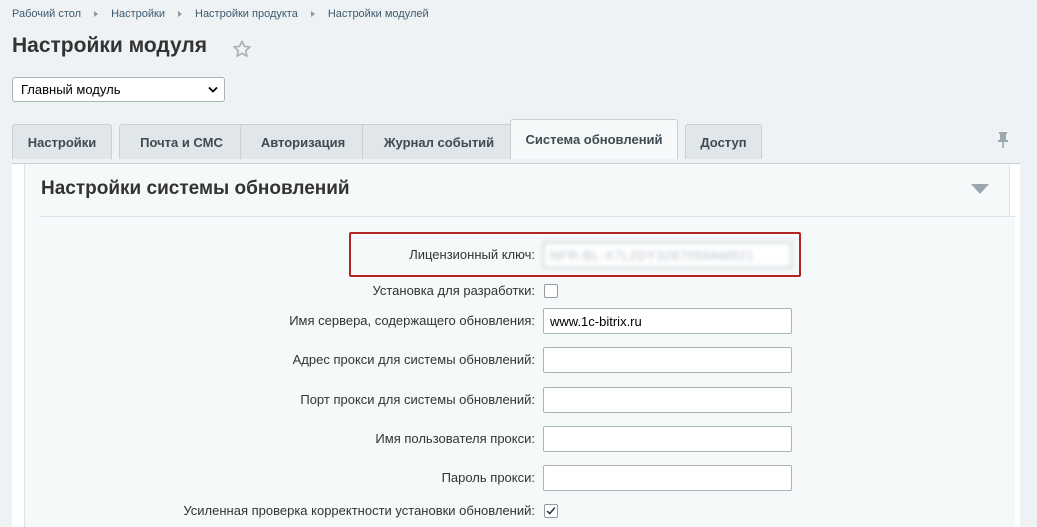 The image size is (1037, 527). I want to click on field-row-proxy-password: Пароль прокси:, so click(527, 478).